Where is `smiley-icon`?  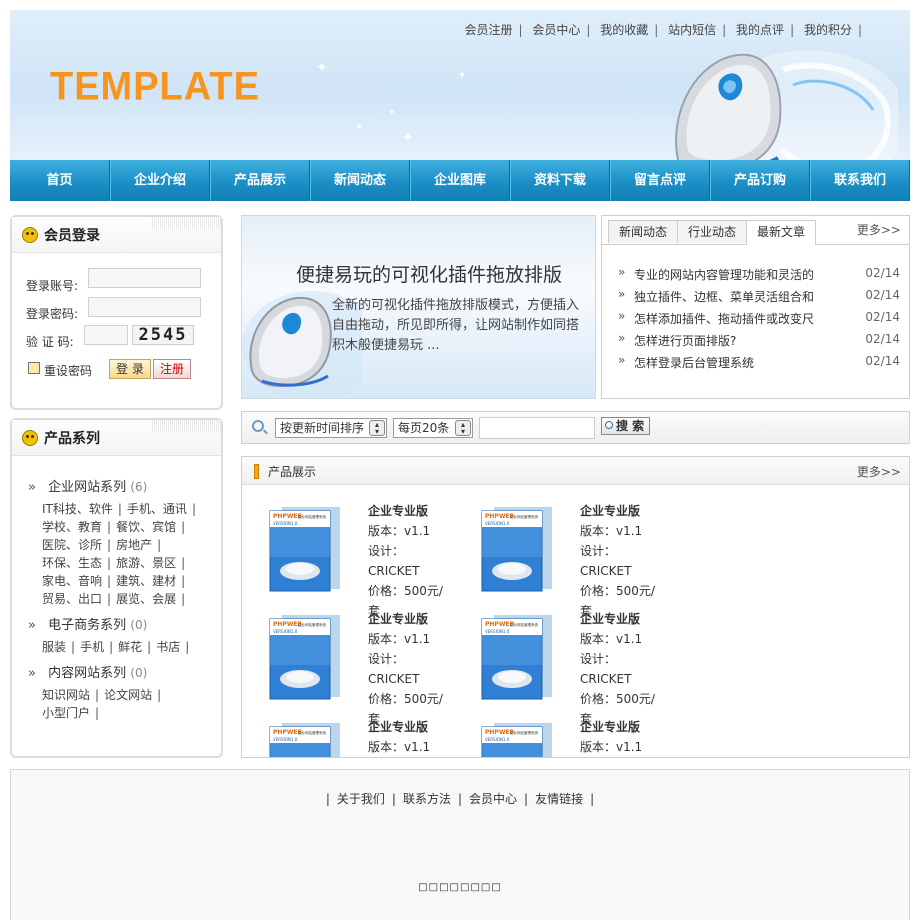
smiley-icon is located at coordinates (30, 235).